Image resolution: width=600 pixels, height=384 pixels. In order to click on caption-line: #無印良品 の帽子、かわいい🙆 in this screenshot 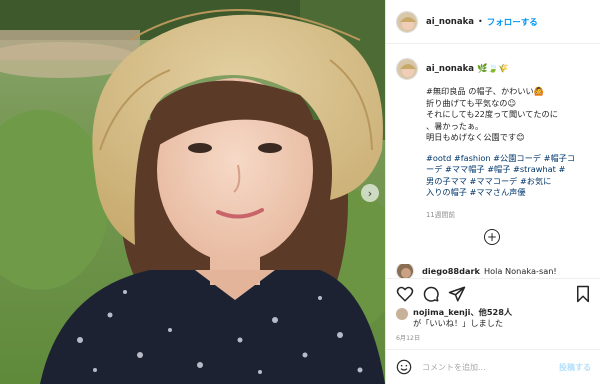, I will do `click(485, 91)`.